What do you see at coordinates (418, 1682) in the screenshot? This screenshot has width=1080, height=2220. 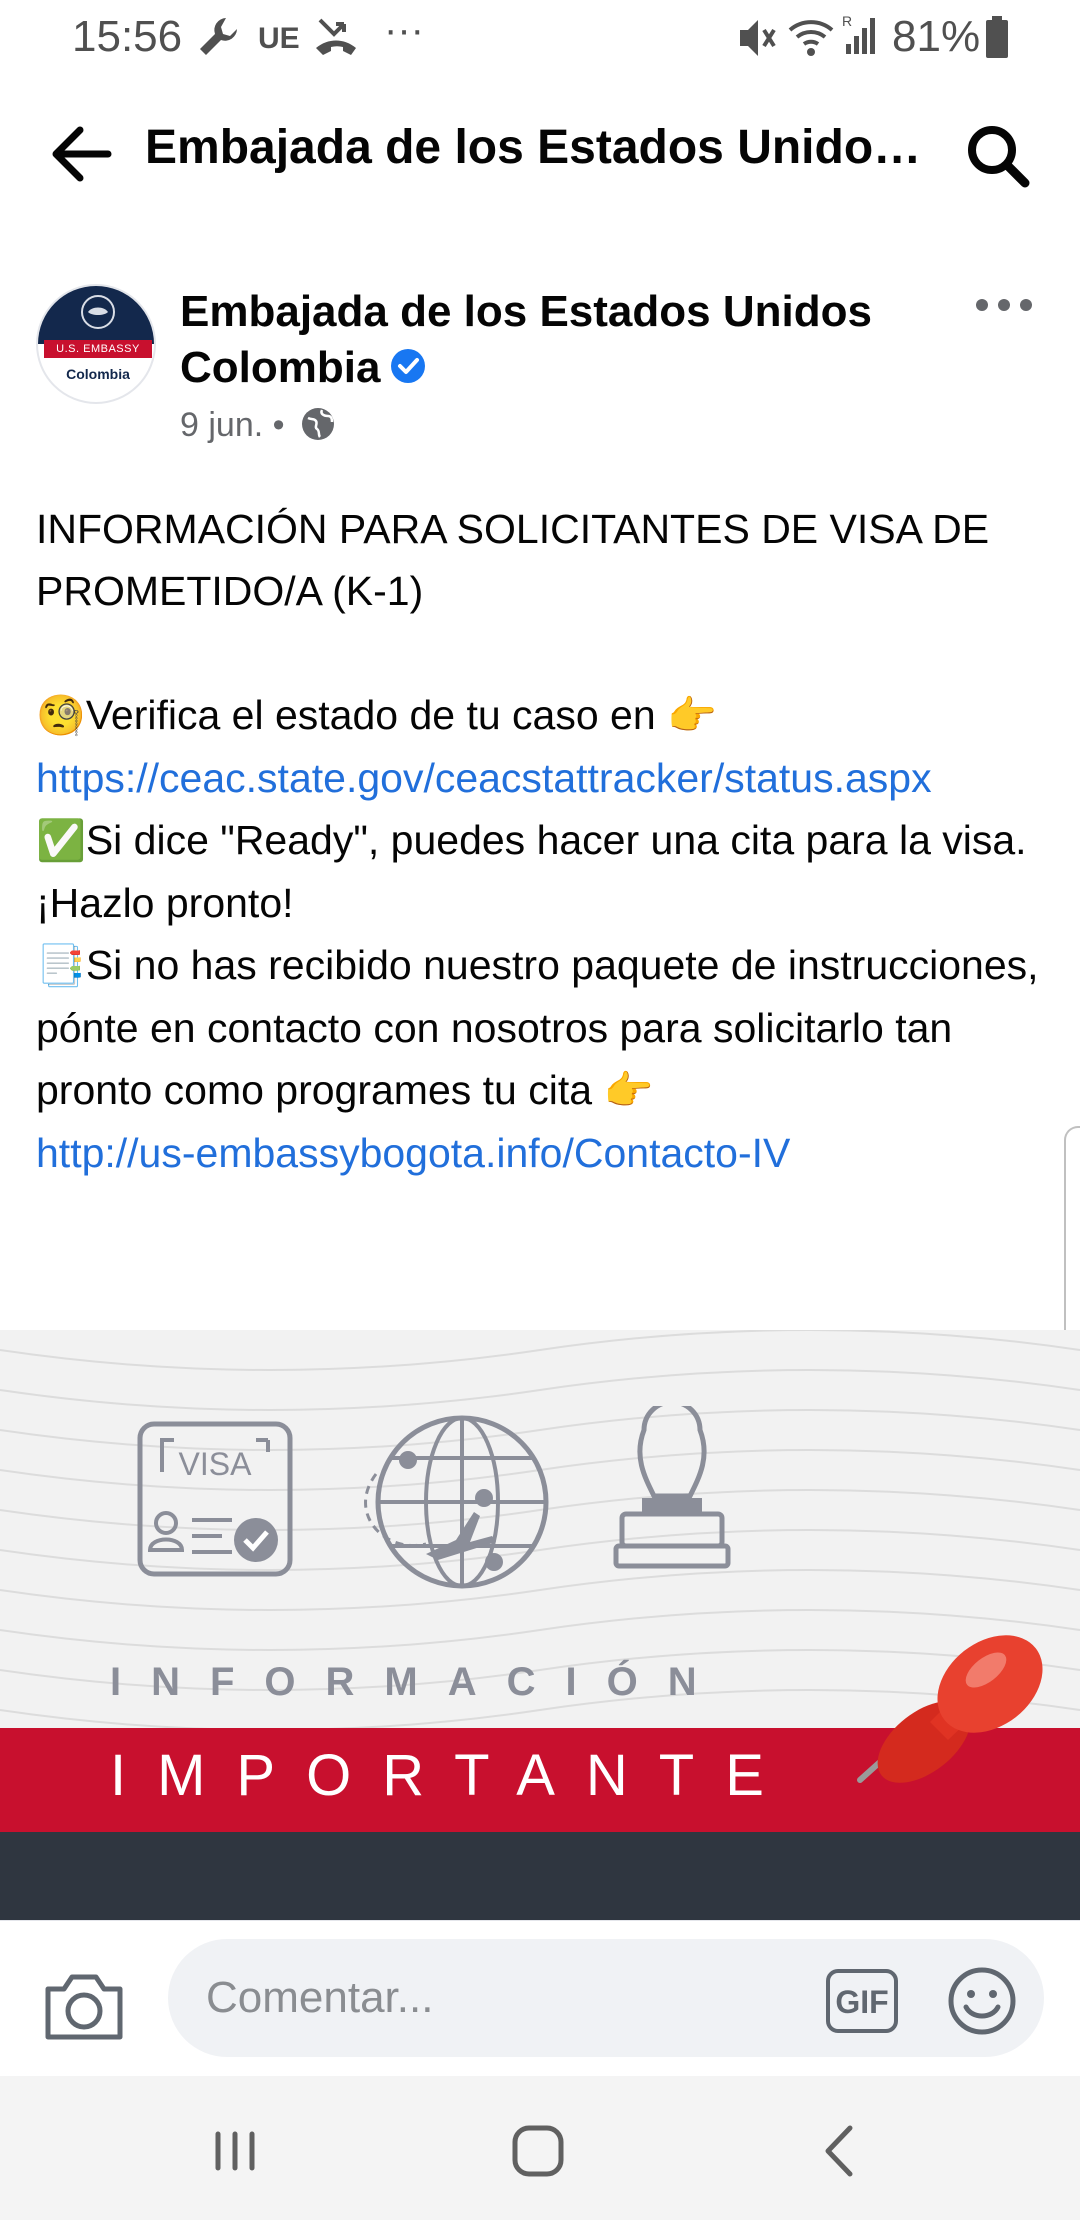 I see `image-caption-top: INFORMACIÓN` at bounding box center [418, 1682].